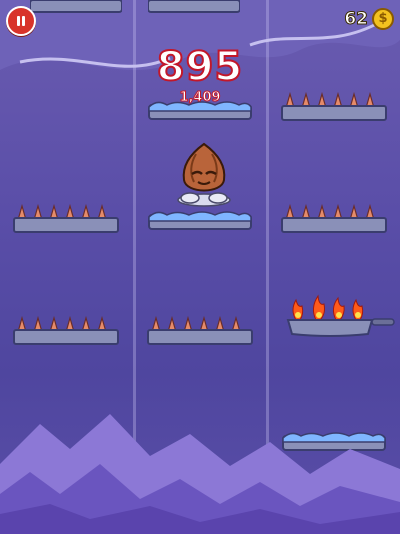 The height and width of the screenshot is (534, 400). What do you see at coordinates (340, 315) in the screenshot?
I see `fire-pan-hazard` at bounding box center [340, 315].